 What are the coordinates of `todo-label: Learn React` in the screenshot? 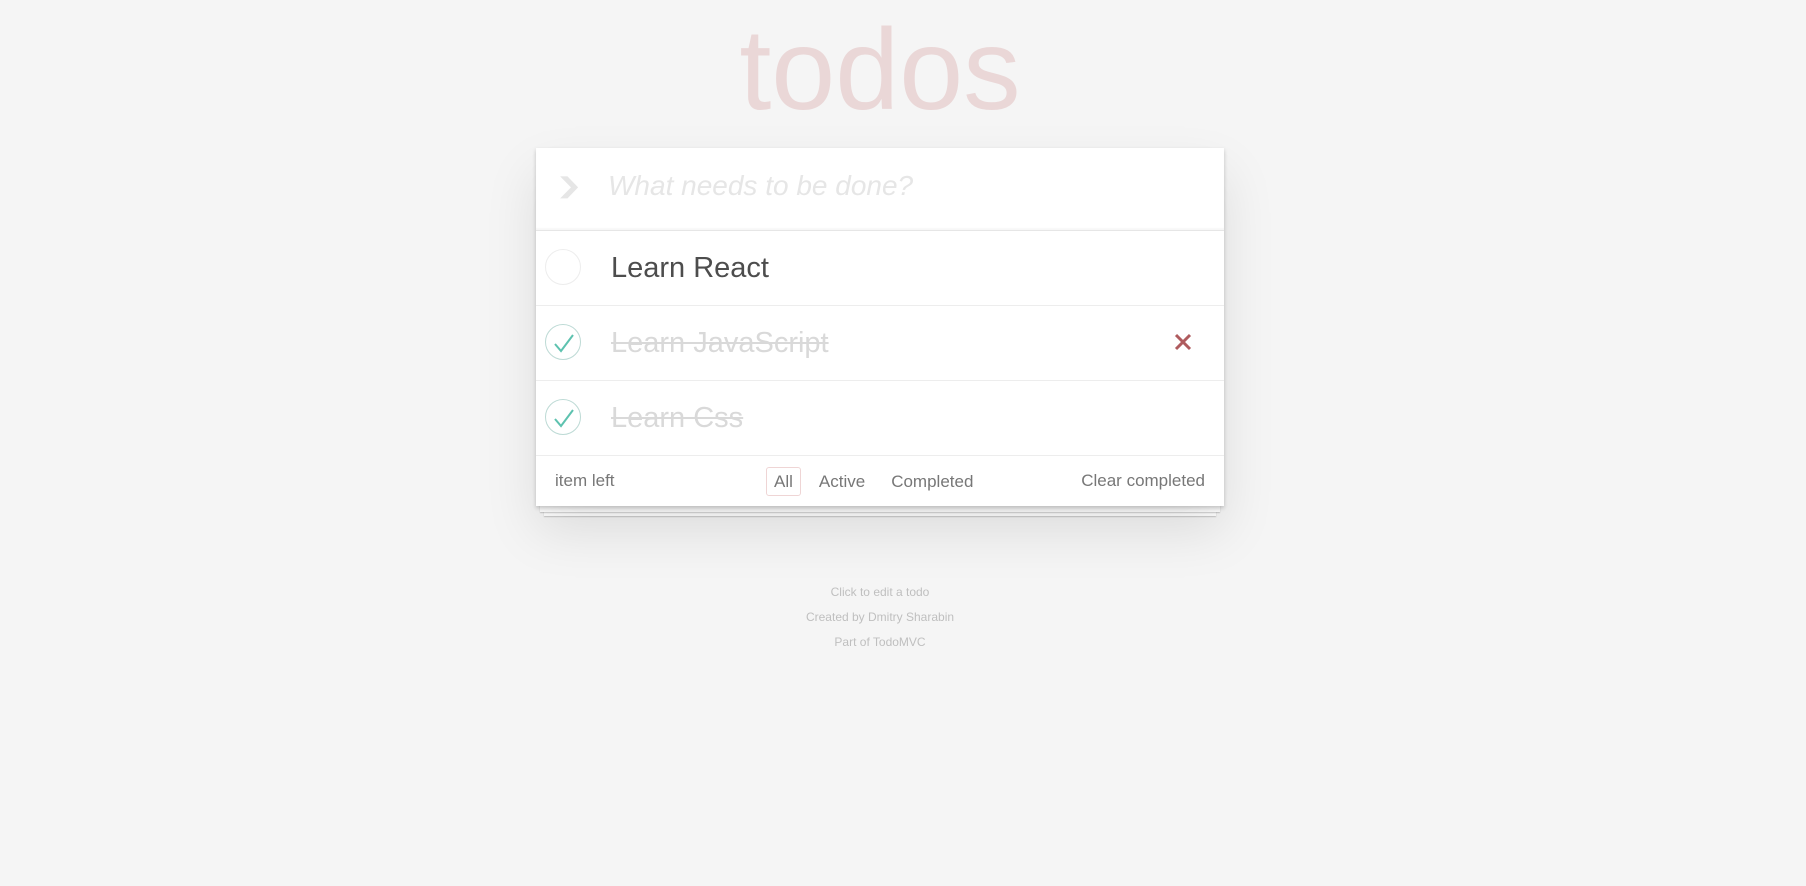 It's located at (690, 268).